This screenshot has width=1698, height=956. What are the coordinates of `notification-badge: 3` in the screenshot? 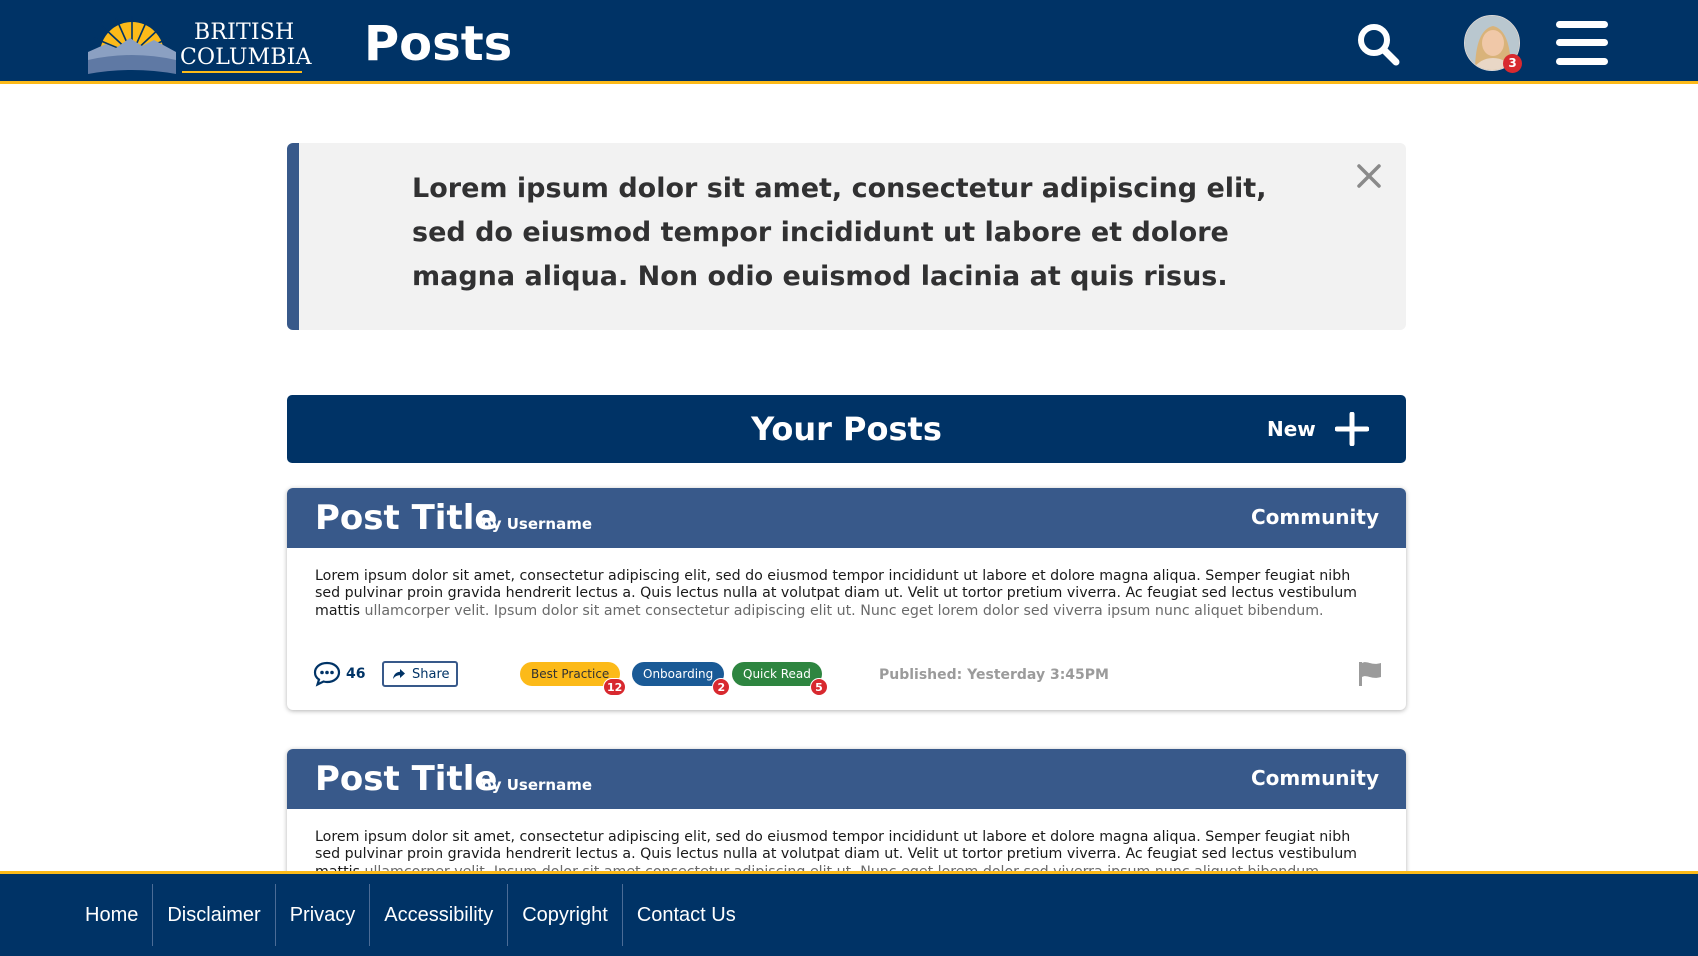 It's located at (1512, 63).